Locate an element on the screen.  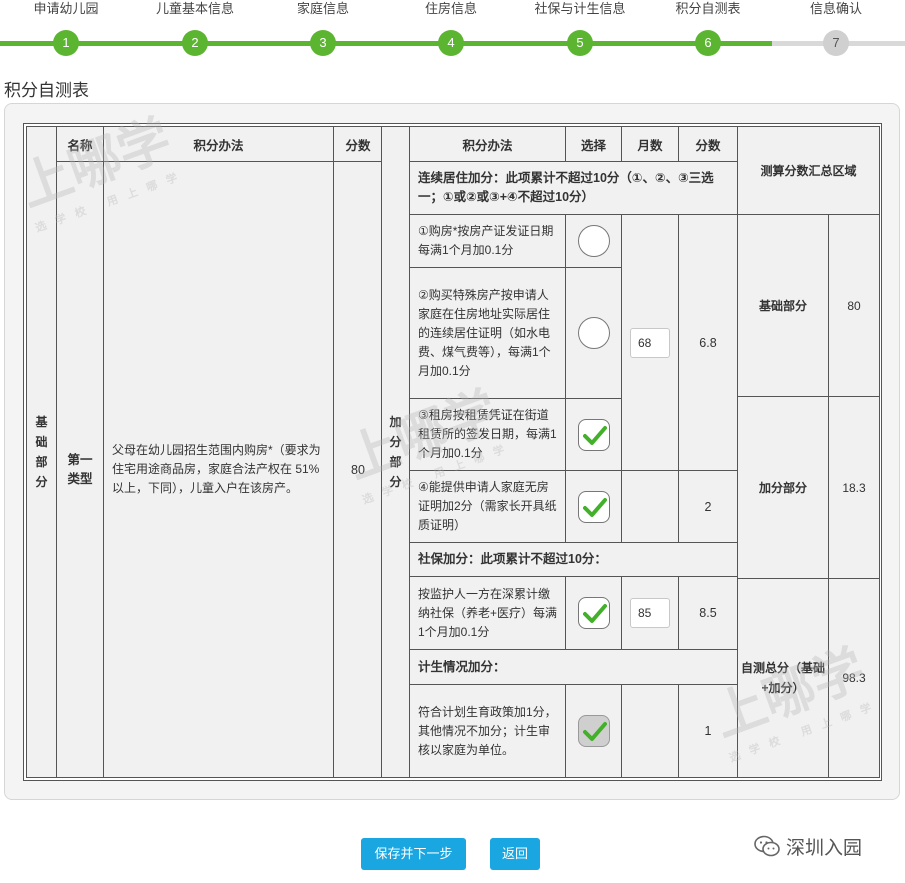
base-group-label: 基础部分 is located at coordinates (41, 452).